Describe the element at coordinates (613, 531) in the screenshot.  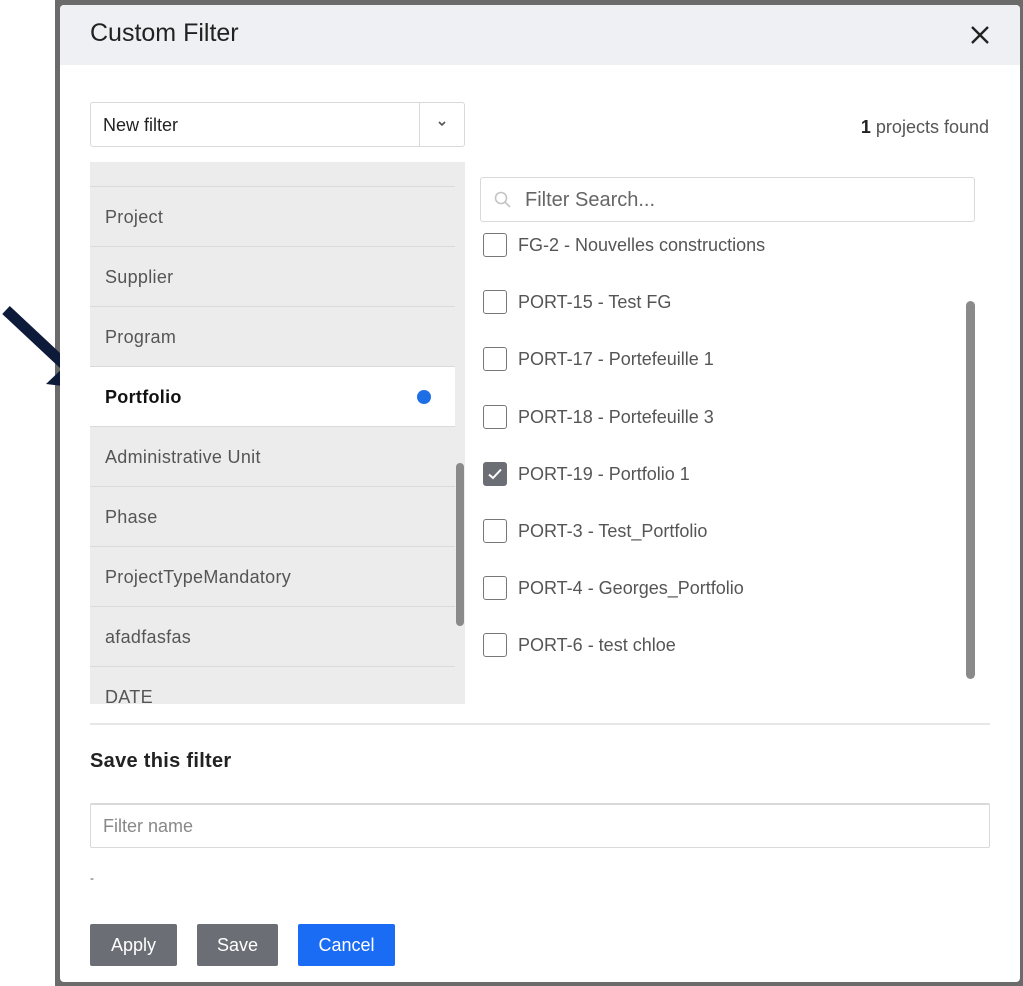
I see `option-label: PORT-3 - Test_Portfolio` at that location.